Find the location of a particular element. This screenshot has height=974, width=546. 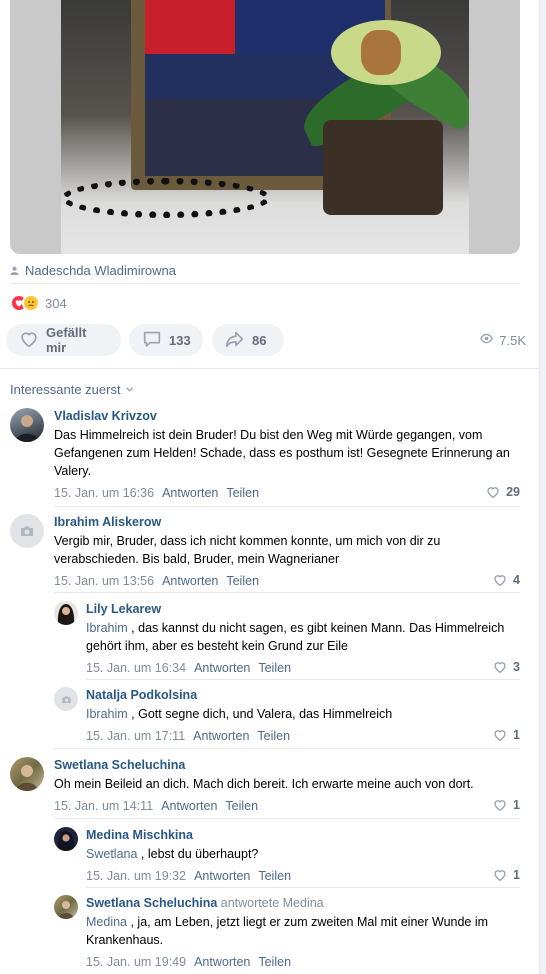

comment-author: Lily Lekarew is located at coordinates (303, 609).